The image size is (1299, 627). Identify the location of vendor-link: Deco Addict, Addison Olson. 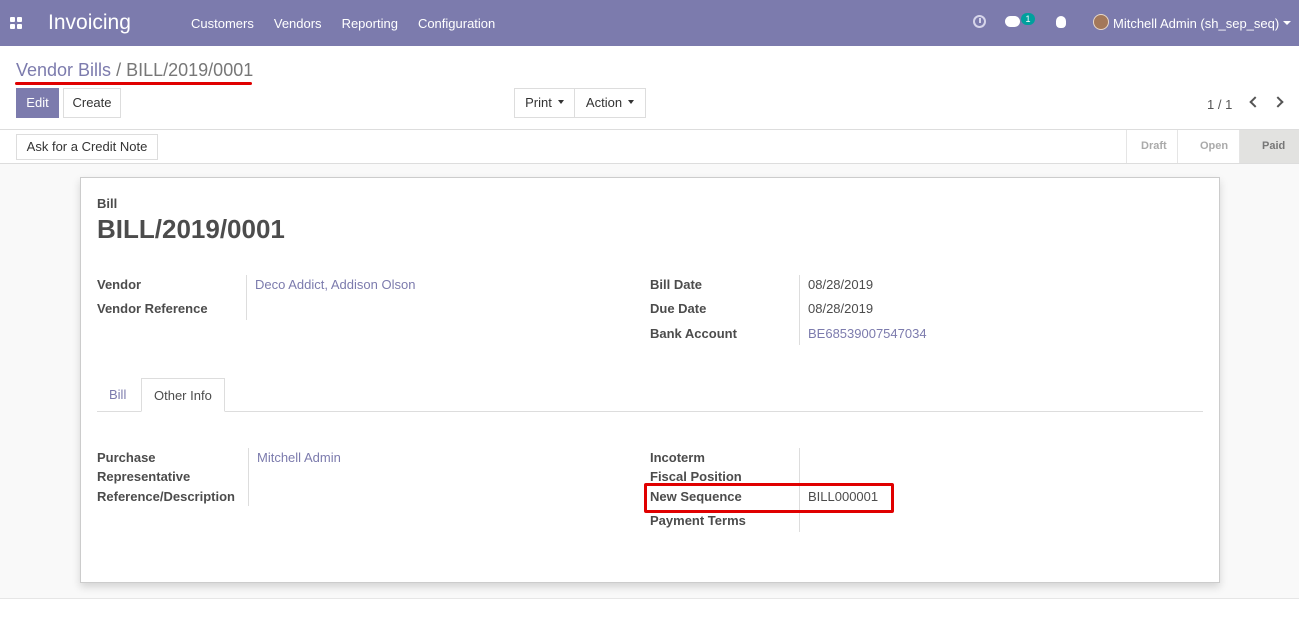
(335, 284).